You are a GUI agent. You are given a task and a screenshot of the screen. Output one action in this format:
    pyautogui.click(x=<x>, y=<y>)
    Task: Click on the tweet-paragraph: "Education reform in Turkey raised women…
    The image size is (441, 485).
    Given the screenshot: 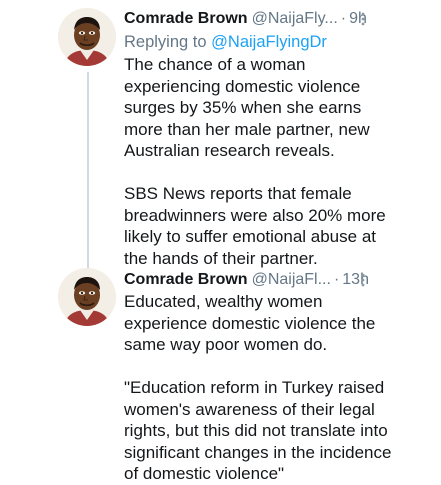 What is the action you would take?
    pyautogui.click(x=258, y=430)
    